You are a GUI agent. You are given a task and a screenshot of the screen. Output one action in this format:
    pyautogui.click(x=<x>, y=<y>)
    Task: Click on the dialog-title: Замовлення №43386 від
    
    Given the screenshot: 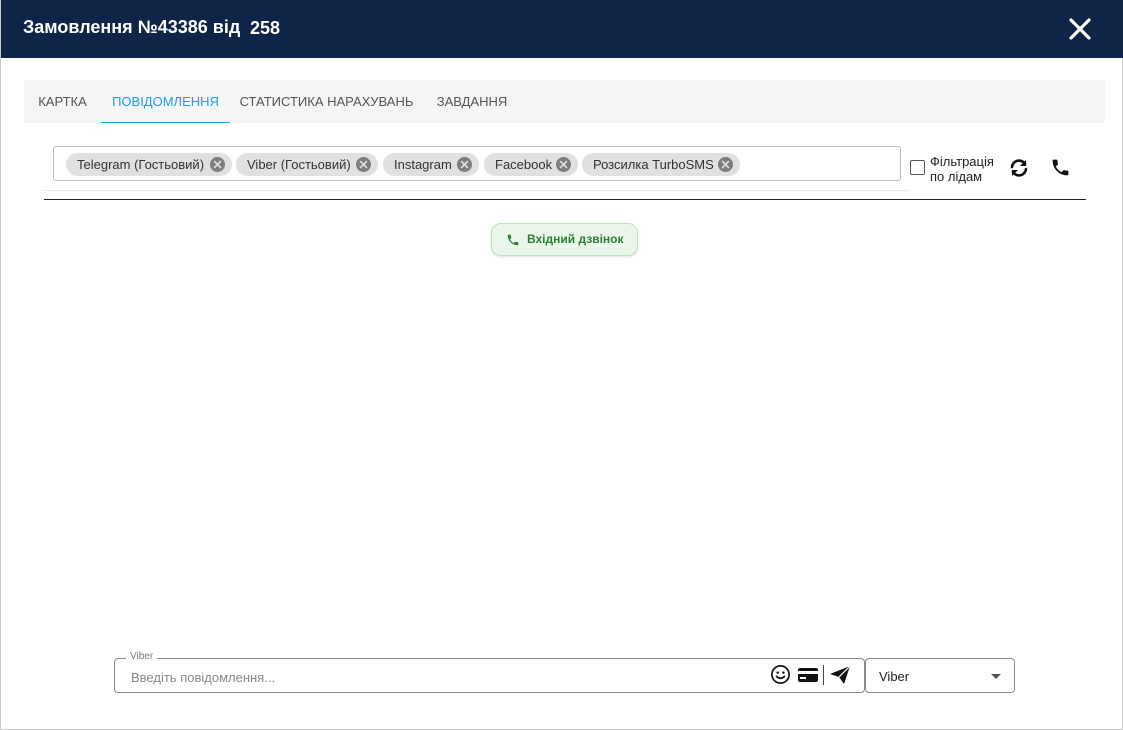 What is the action you would take?
    pyautogui.click(x=132, y=27)
    